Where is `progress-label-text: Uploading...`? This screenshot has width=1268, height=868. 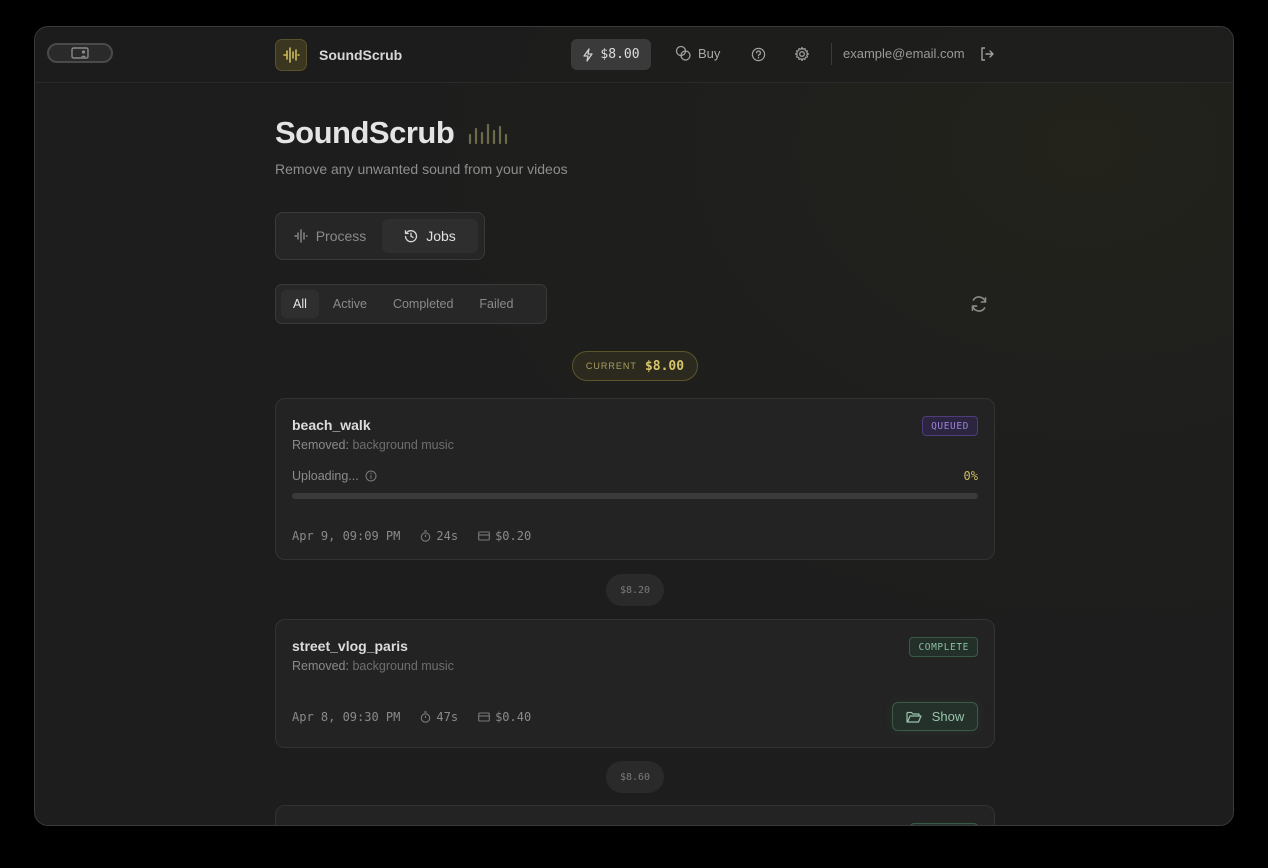
progress-label-text: Uploading... is located at coordinates (325, 476).